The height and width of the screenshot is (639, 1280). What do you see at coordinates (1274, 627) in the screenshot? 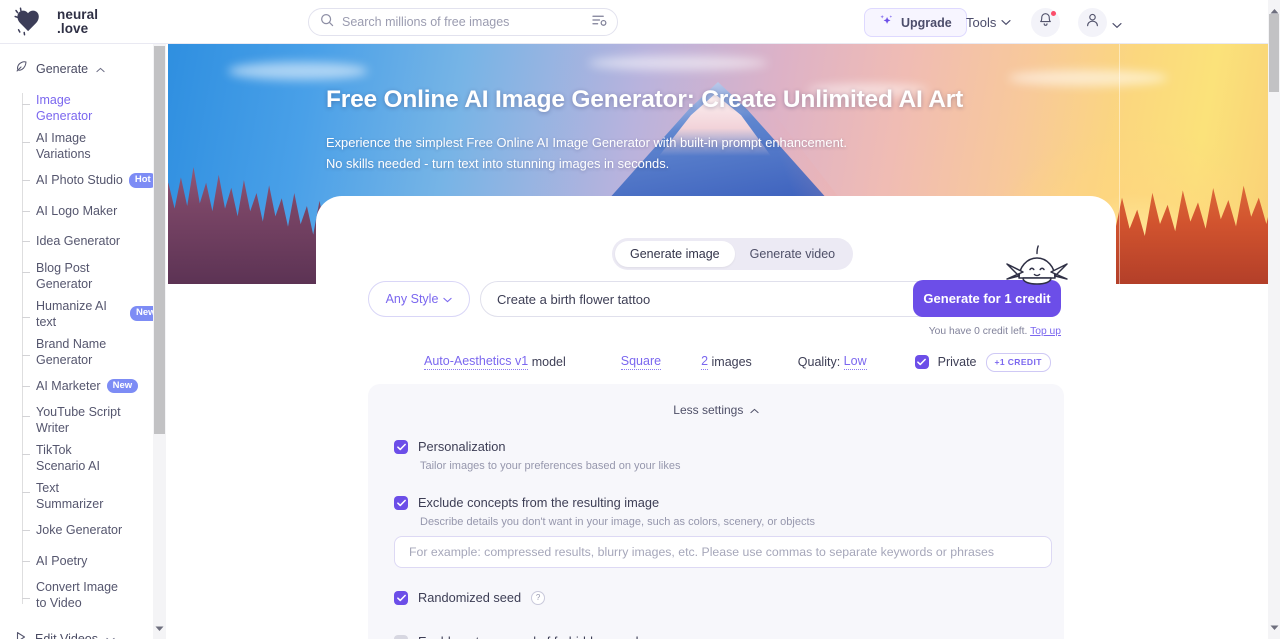
I see `scroll-down-arrow-icon` at bounding box center [1274, 627].